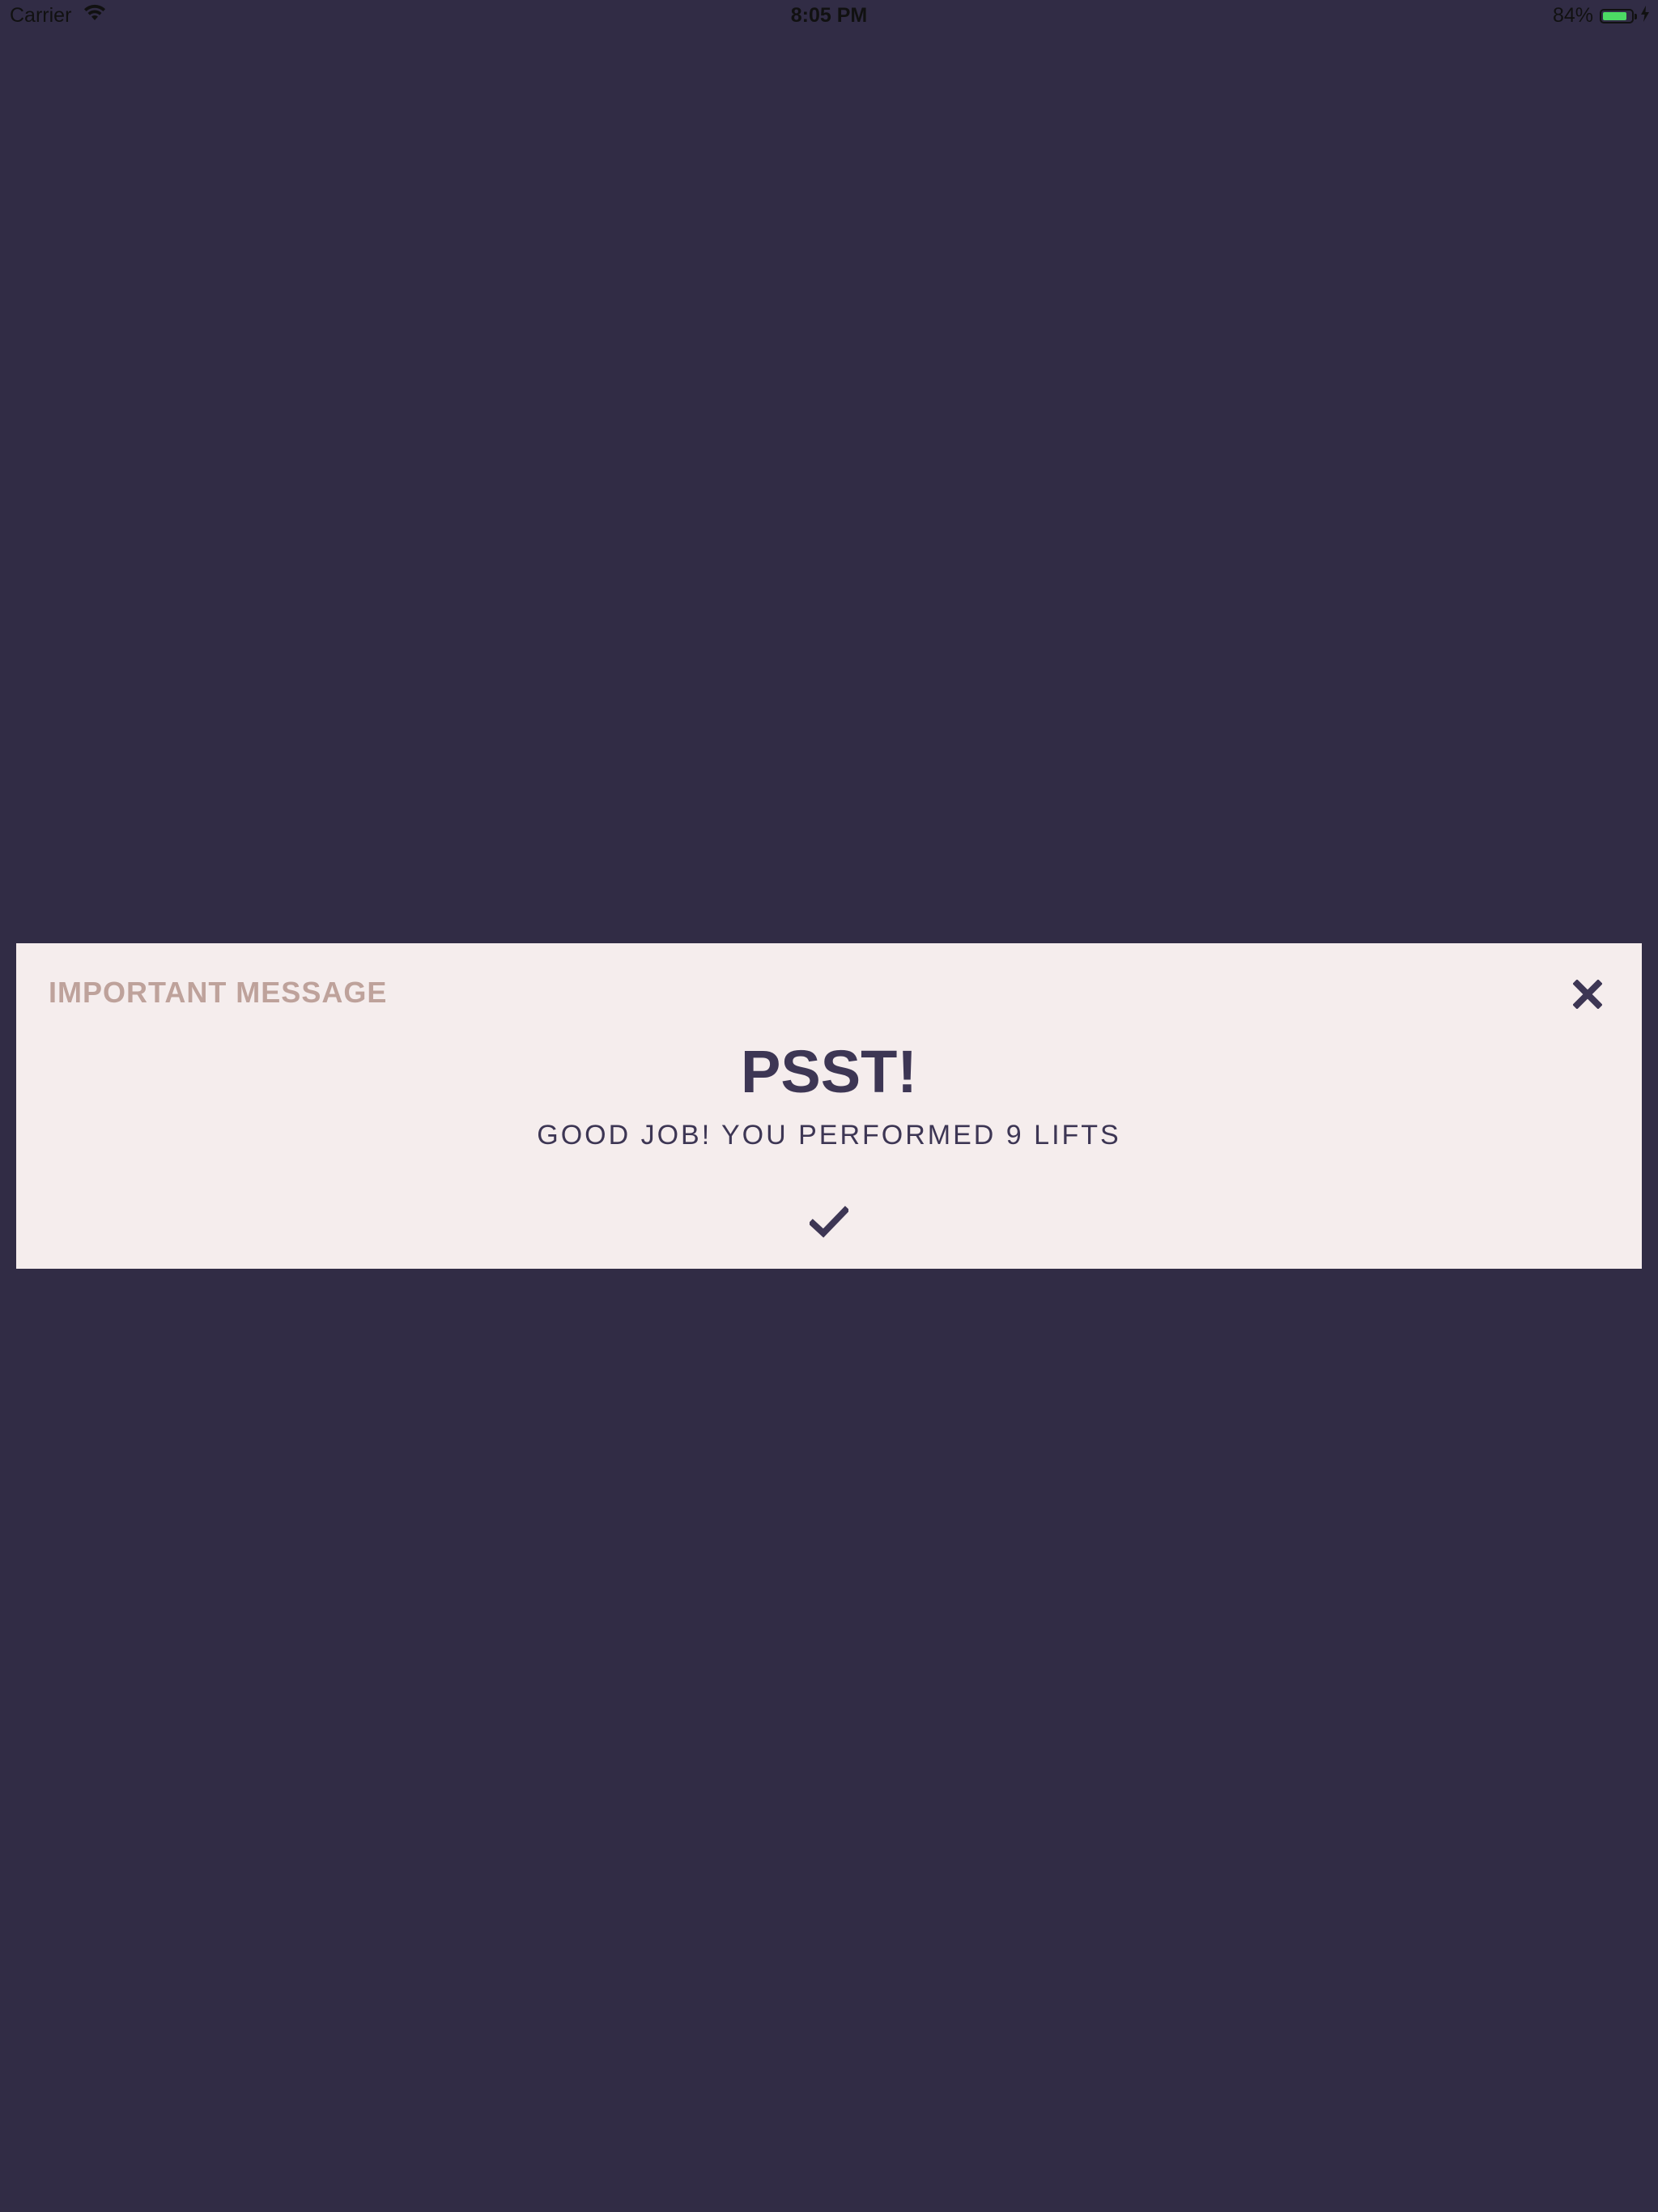  What do you see at coordinates (1572, 16) in the screenshot?
I see `battery-percent: 84%` at bounding box center [1572, 16].